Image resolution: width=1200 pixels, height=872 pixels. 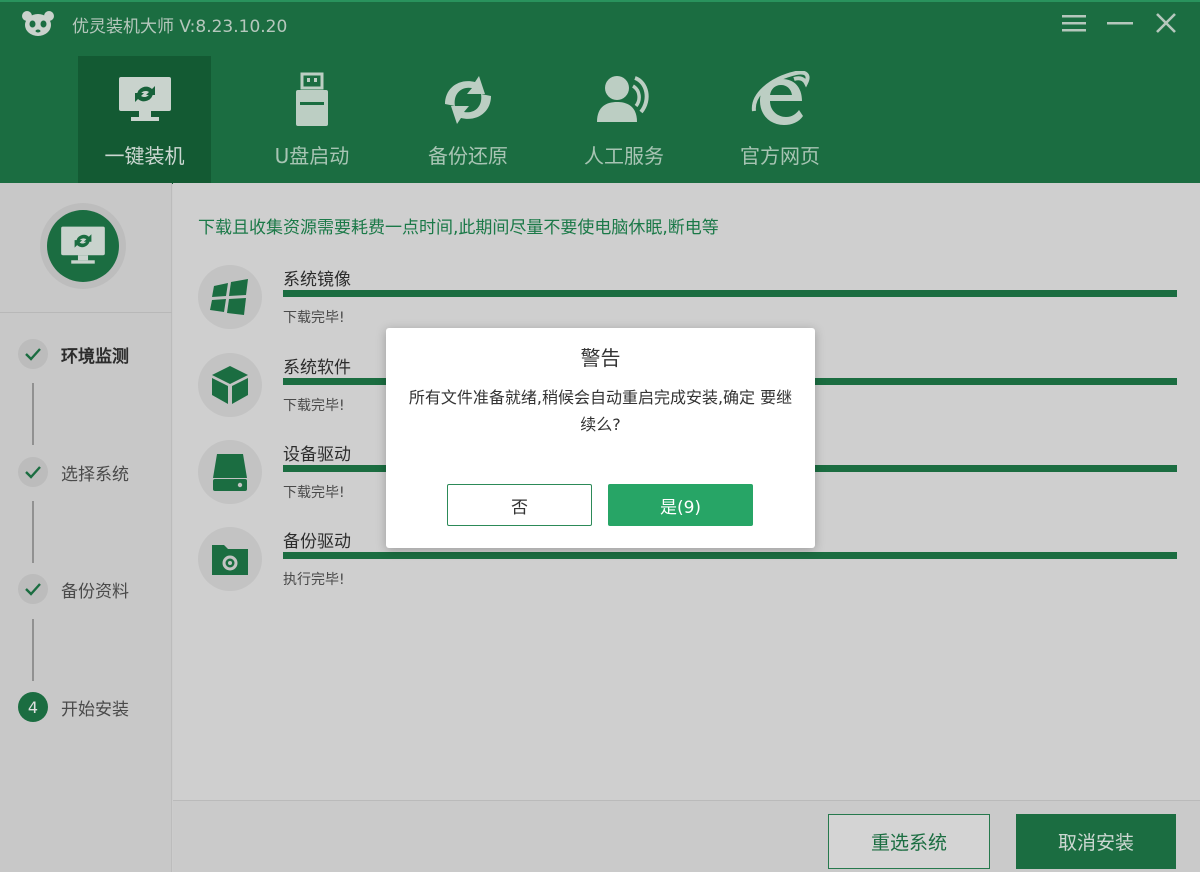 I want to click on dialog-message: 所有文件准备就绪,稍候会自动重启完成安装,确定 要继续么?, so click(x=600, y=411).